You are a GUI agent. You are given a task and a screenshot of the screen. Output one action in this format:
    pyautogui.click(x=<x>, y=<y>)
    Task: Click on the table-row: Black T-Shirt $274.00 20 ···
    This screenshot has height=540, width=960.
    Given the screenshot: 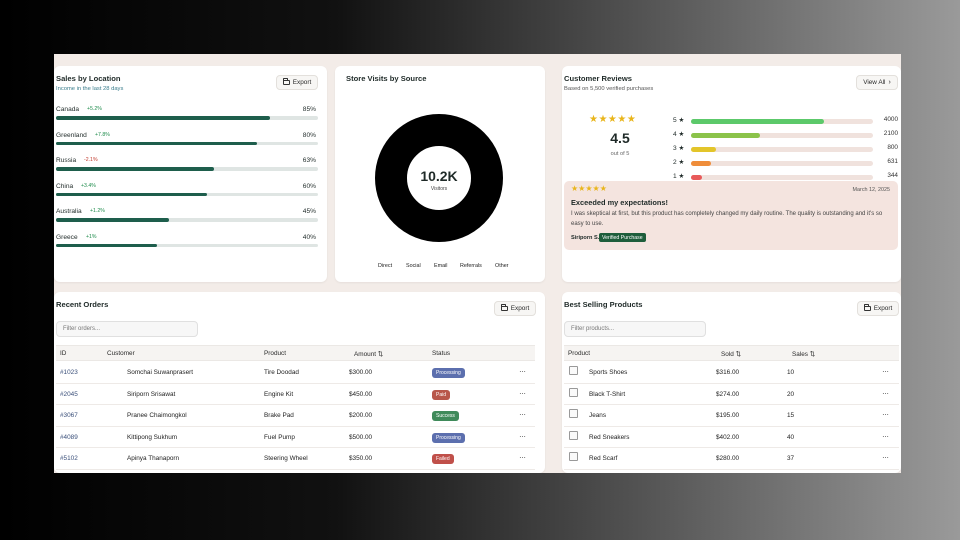 What is the action you would take?
    pyautogui.click(x=731, y=394)
    